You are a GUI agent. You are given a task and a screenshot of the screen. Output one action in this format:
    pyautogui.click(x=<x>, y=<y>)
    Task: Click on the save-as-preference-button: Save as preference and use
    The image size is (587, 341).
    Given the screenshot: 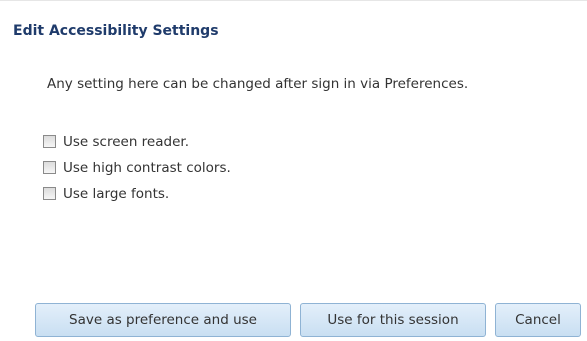 What is the action you would take?
    pyautogui.click(x=163, y=320)
    